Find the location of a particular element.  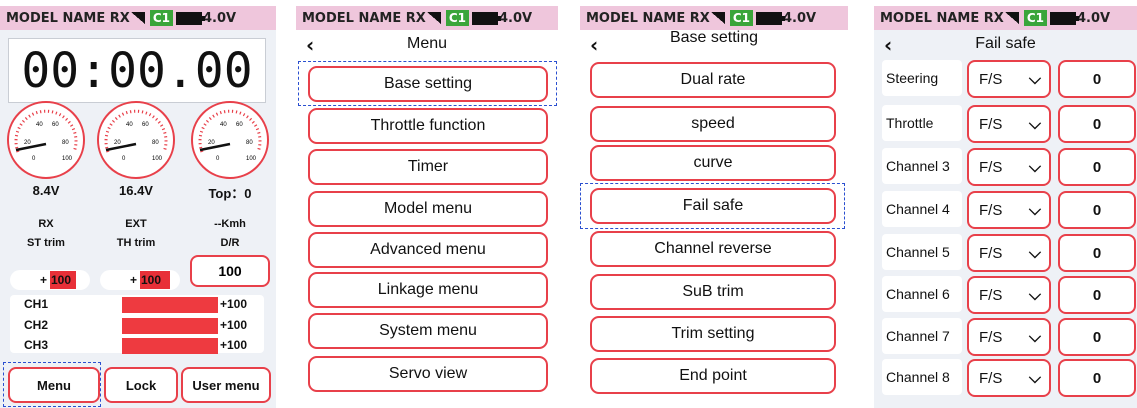

channel-name: CH3 is located at coordinates (36, 345).